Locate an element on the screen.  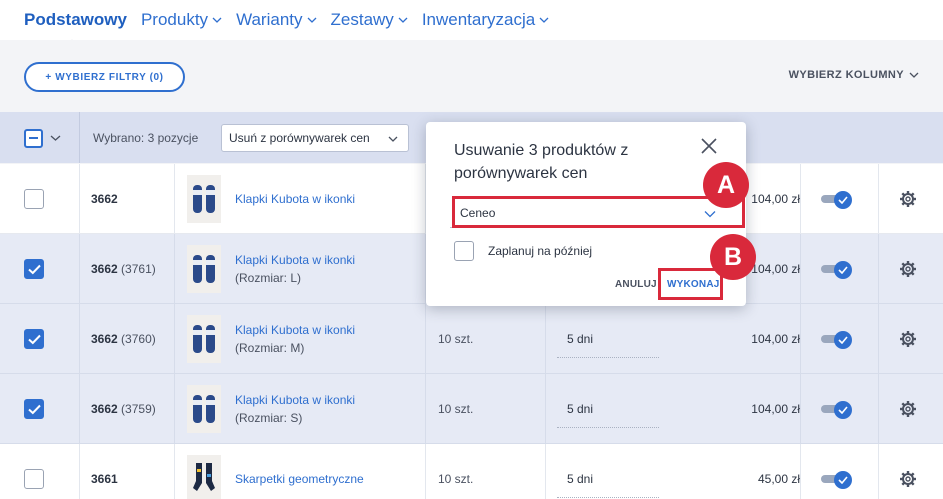
select-all-checkbox is located at coordinates (33, 138).